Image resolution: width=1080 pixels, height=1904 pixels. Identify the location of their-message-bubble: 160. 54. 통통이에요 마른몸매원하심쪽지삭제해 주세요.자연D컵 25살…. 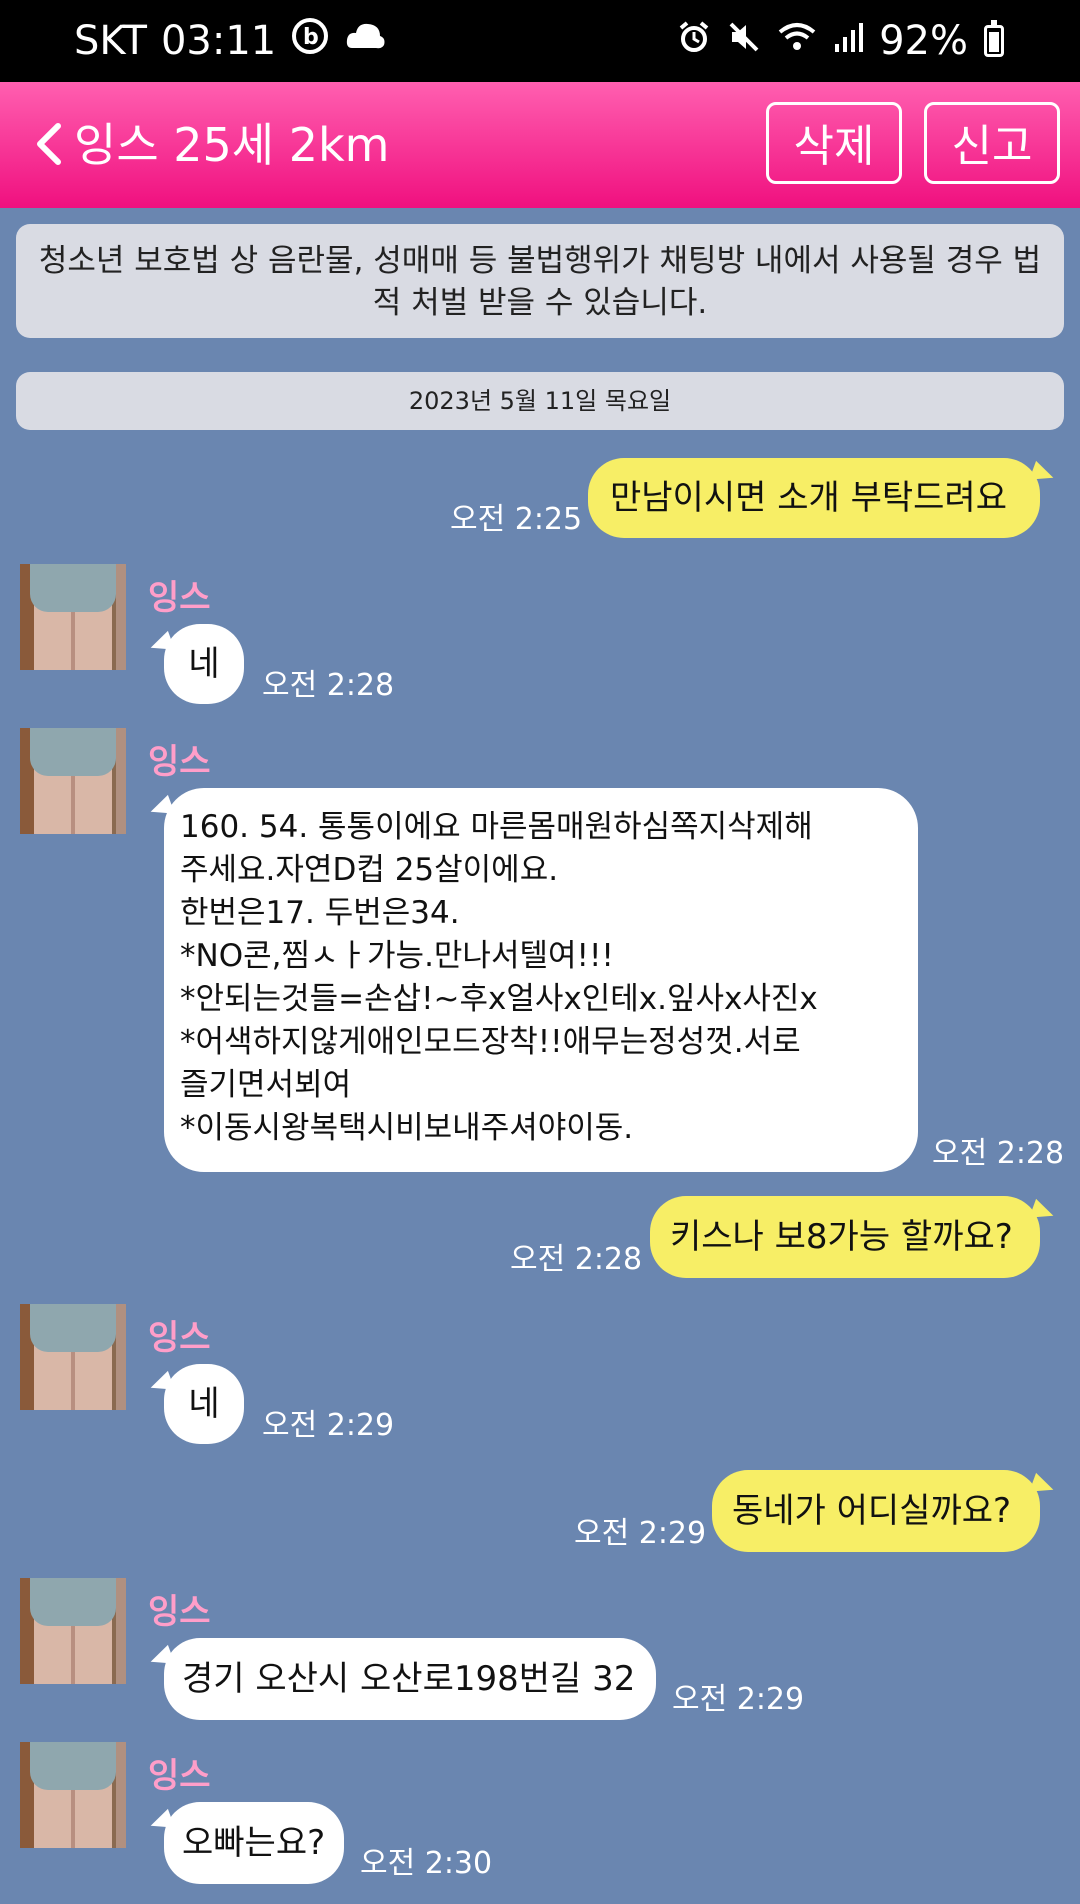
(541, 980).